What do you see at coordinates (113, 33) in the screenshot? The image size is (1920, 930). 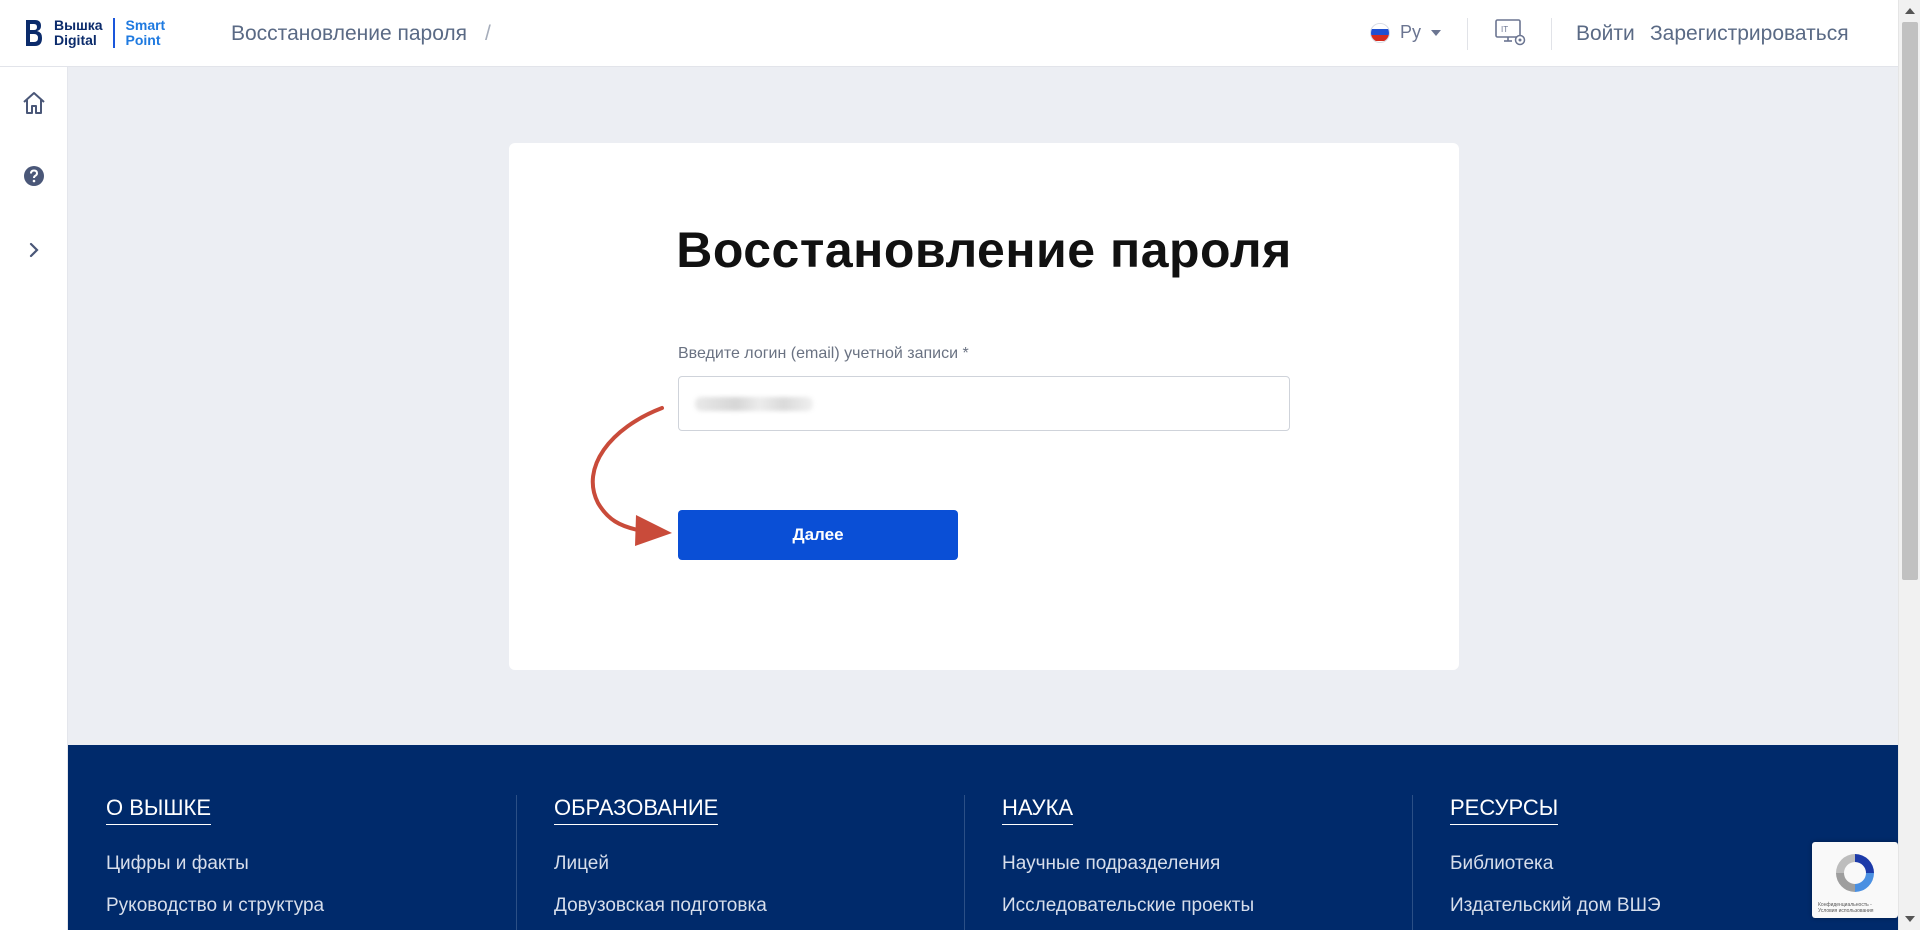 I see `logo-separator` at bounding box center [113, 33].